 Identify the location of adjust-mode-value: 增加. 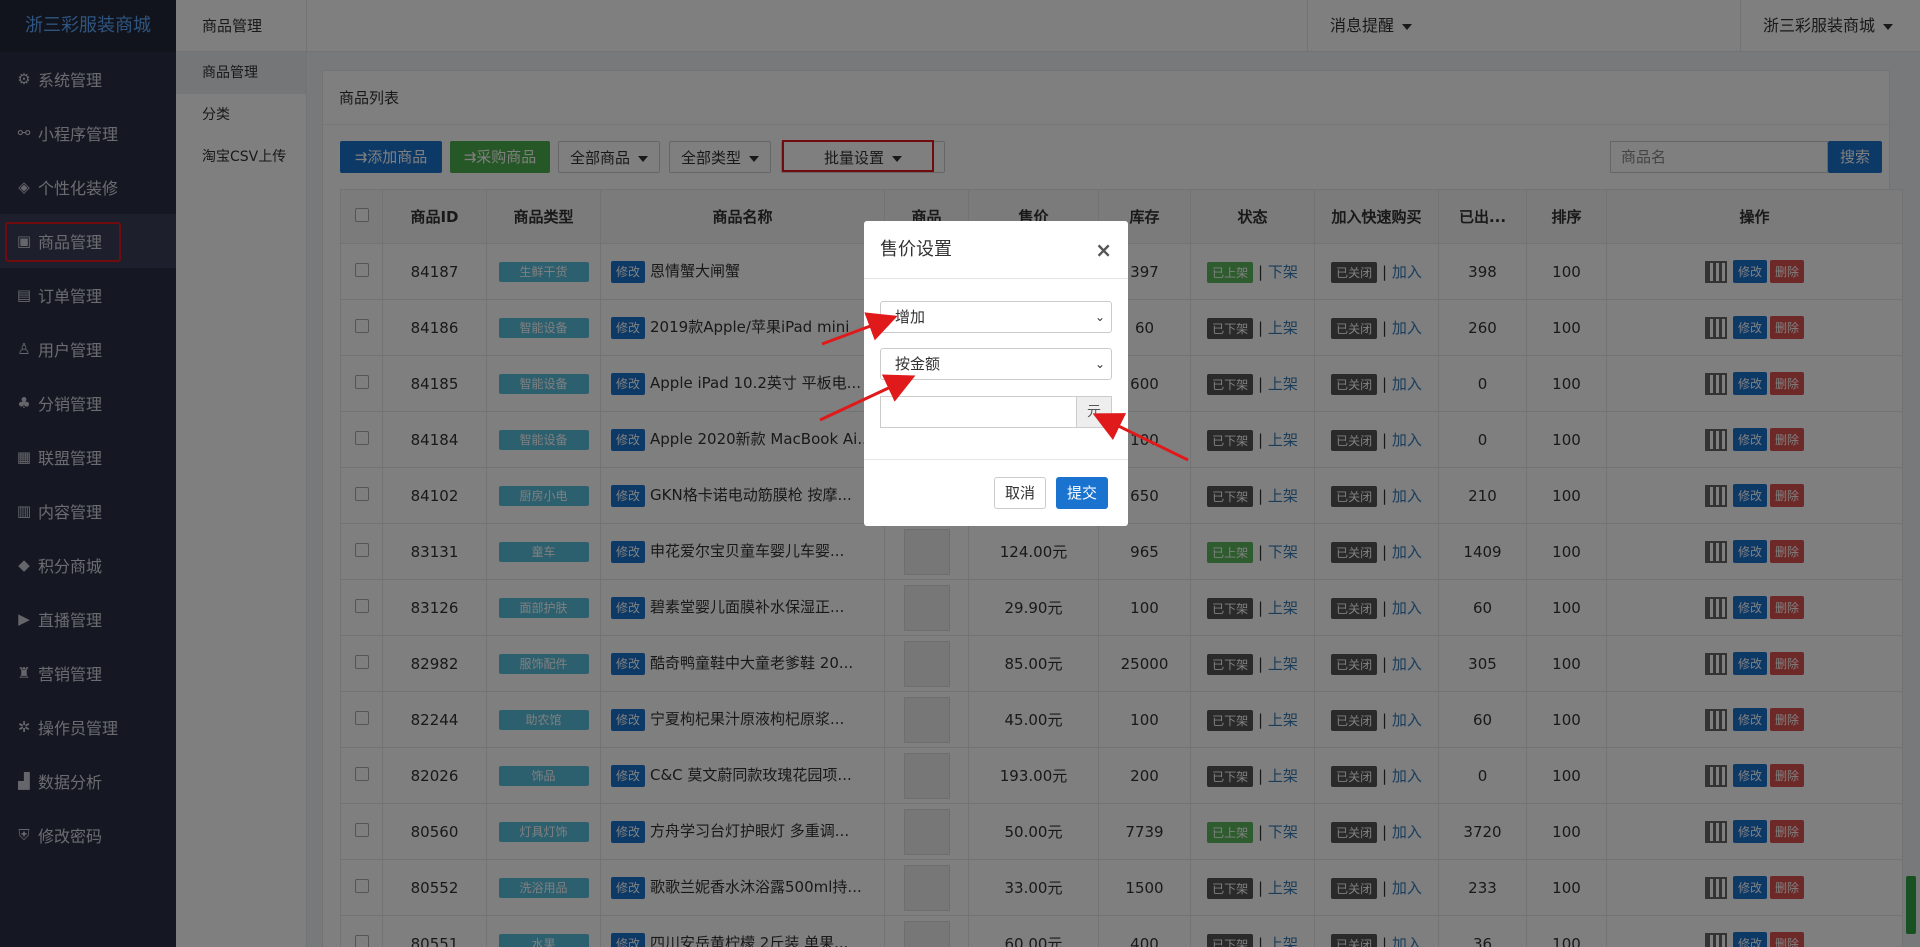
(910, 317).